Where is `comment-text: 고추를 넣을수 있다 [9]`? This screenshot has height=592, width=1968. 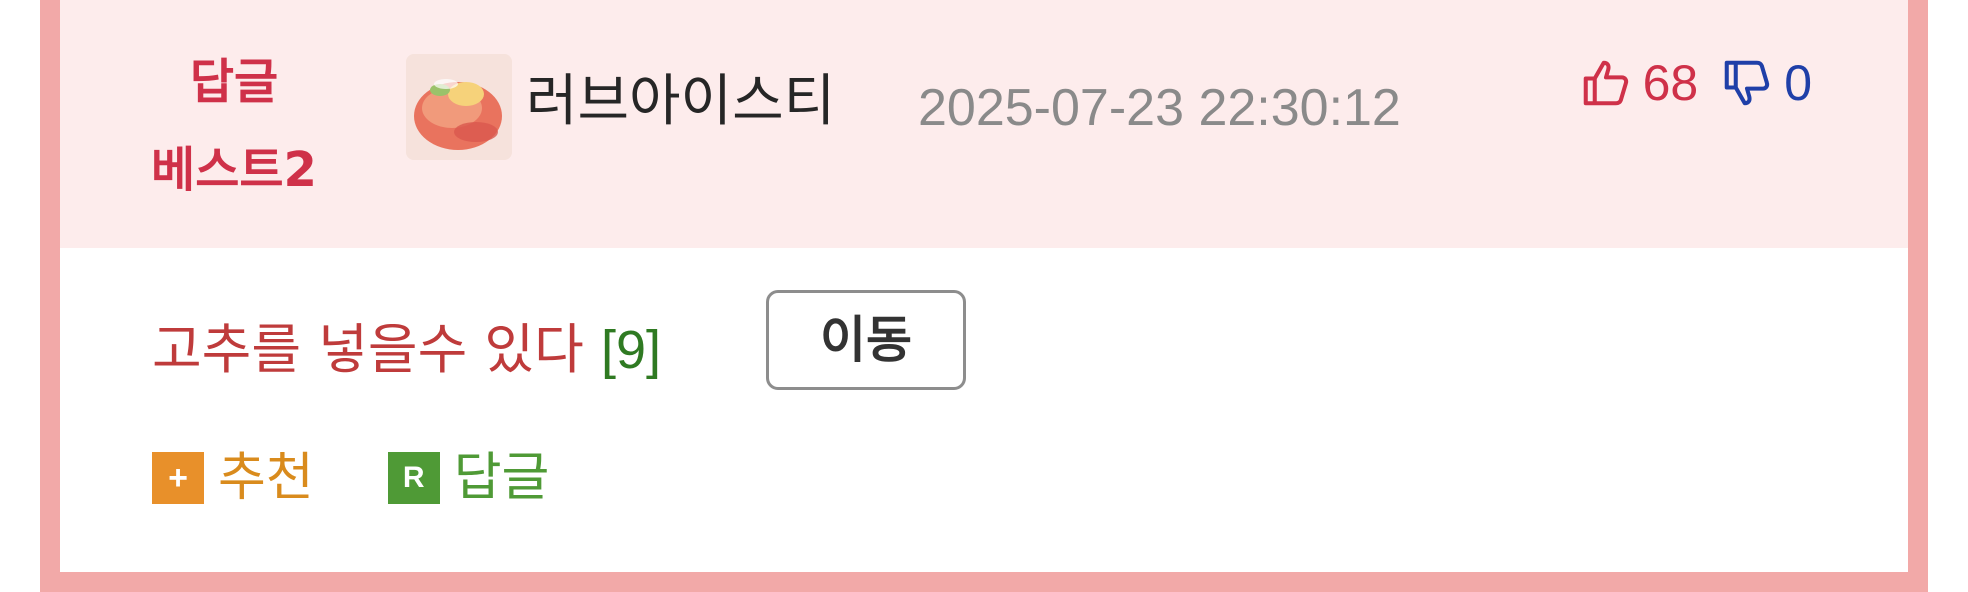 comment-text: 고추를 넣을수 있다 [9] is located at coordinates (406, 350).